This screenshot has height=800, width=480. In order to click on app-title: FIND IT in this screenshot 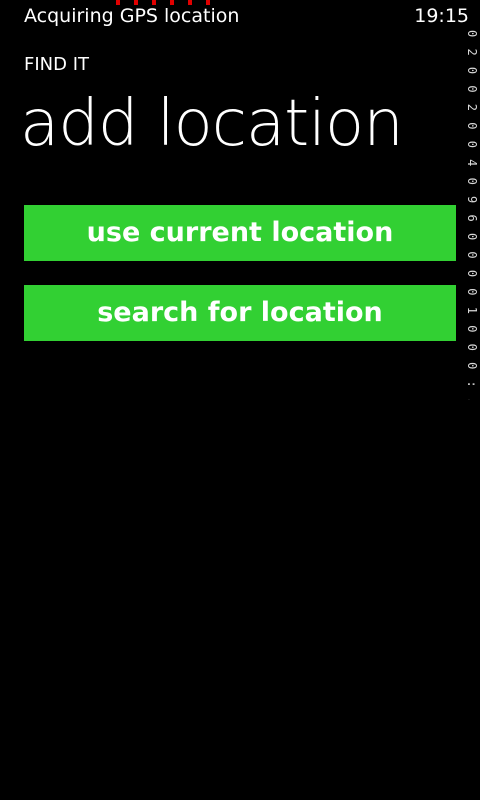, I will do `click(57, 64)`.